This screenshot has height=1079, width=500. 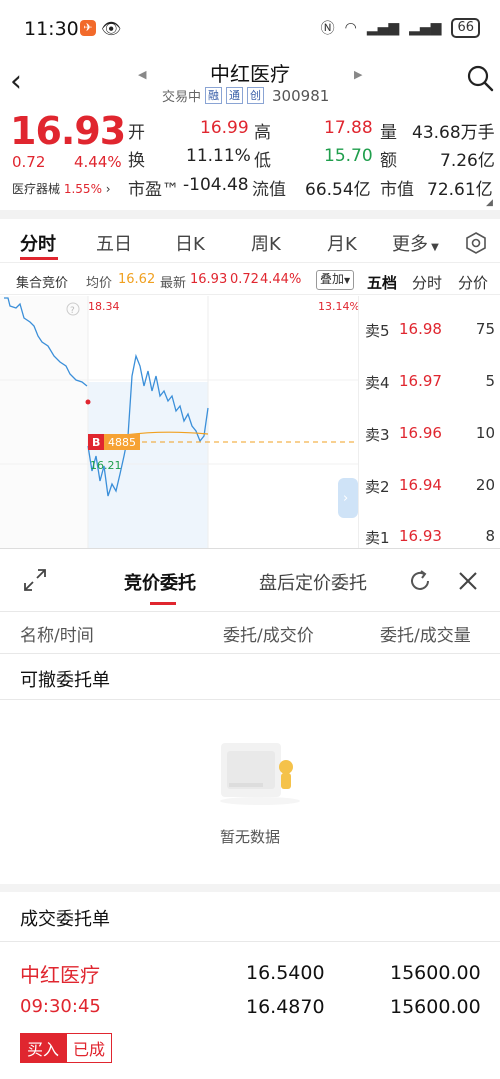 What do you see at coordinates (250, 74) in the screenshot?
I see `page-title: 中红医疗` at bounding box center [250, 74].